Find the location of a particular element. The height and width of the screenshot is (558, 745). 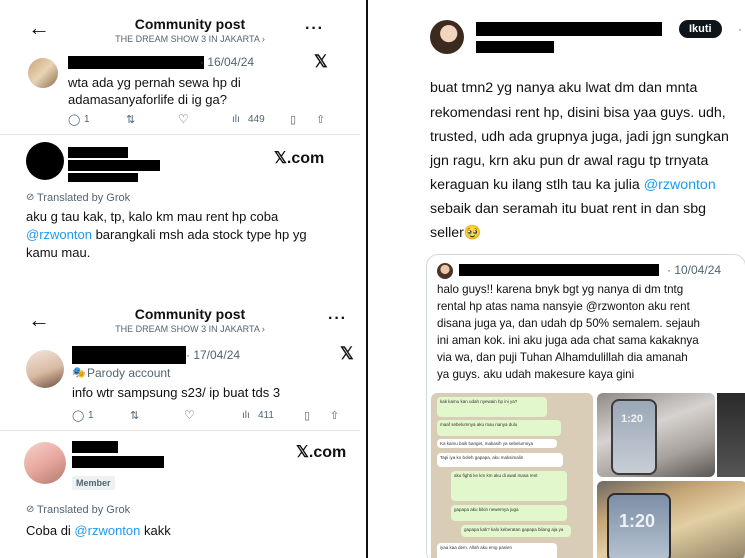

views-count: 449 is located at coordinates (256, 119).